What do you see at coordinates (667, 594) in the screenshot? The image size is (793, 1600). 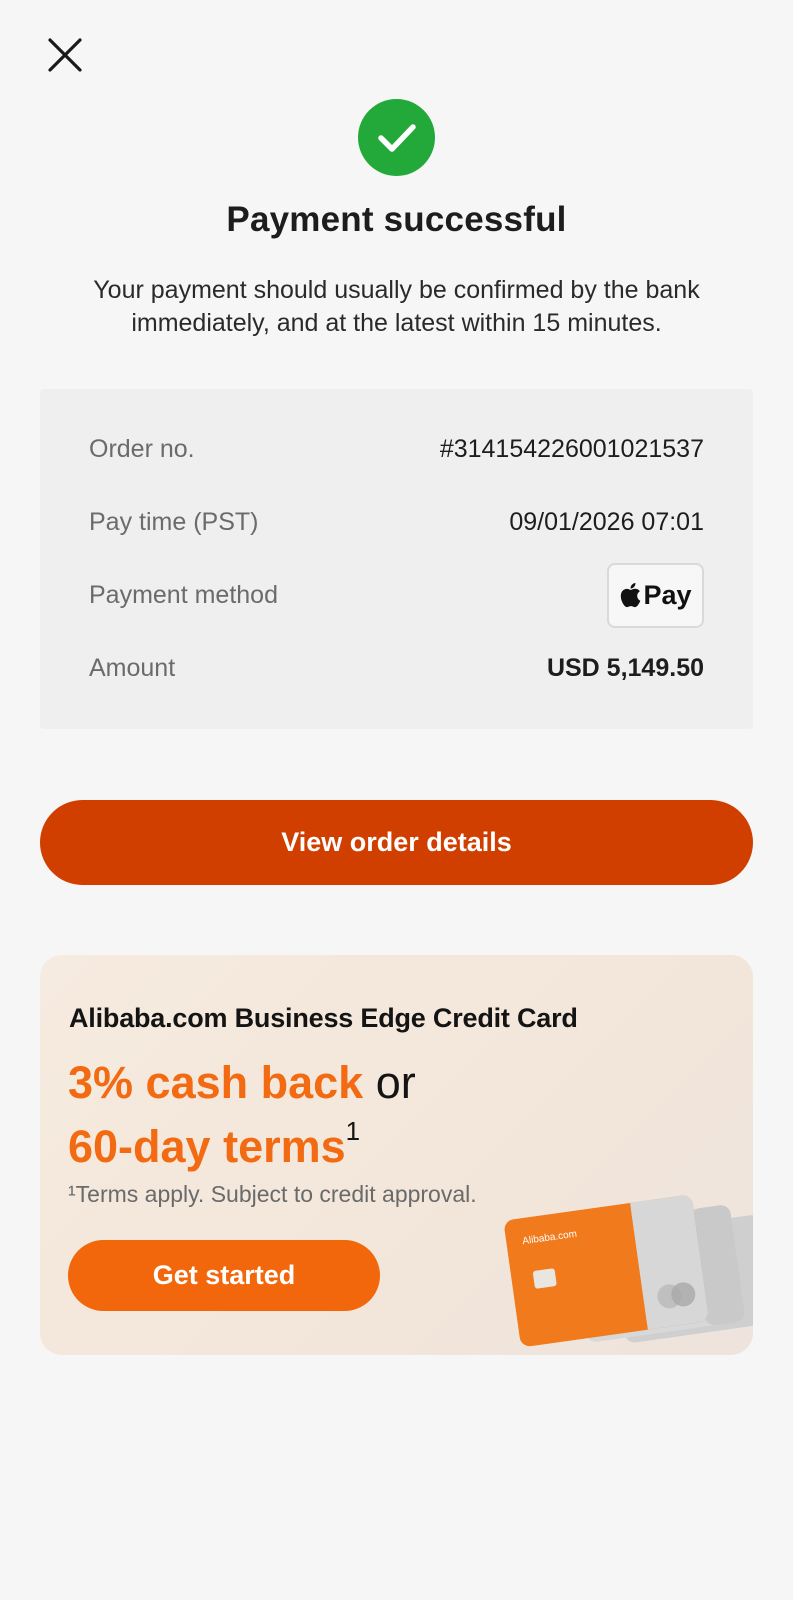 I see `pay-text: Pay` at bounding box center [667, 594].